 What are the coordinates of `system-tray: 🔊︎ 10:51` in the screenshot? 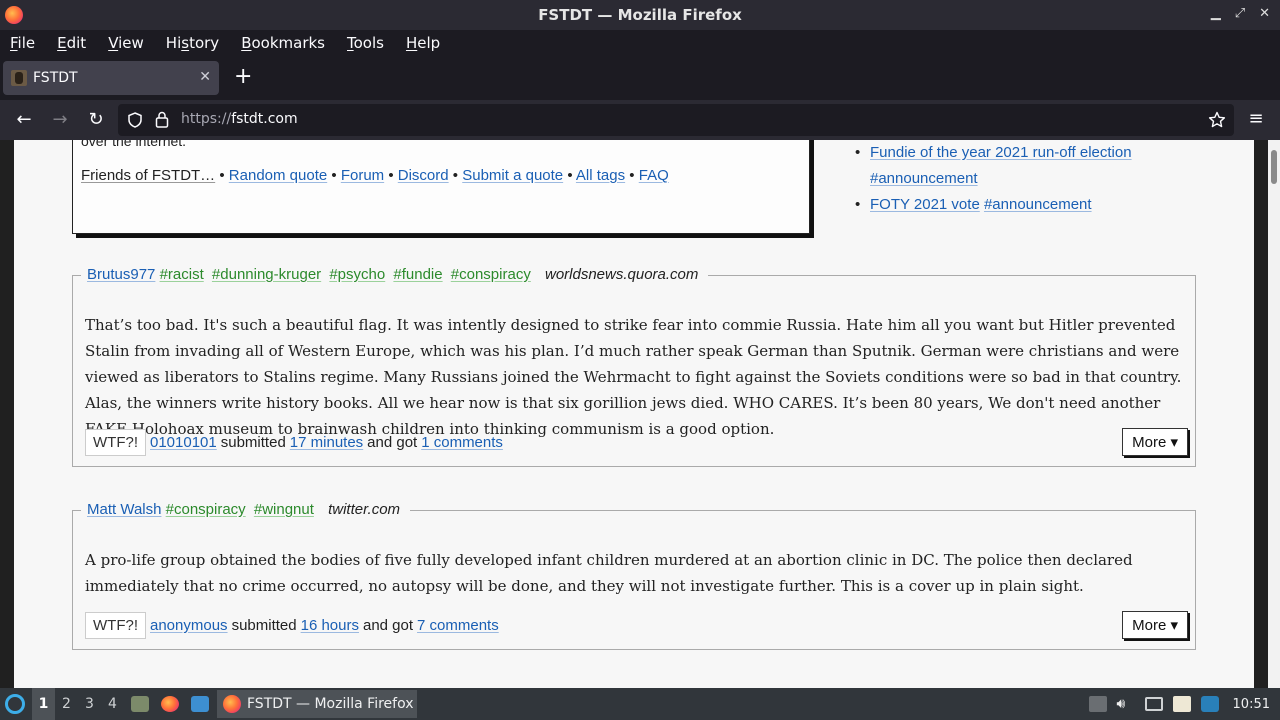 It's located at (1184, 704).